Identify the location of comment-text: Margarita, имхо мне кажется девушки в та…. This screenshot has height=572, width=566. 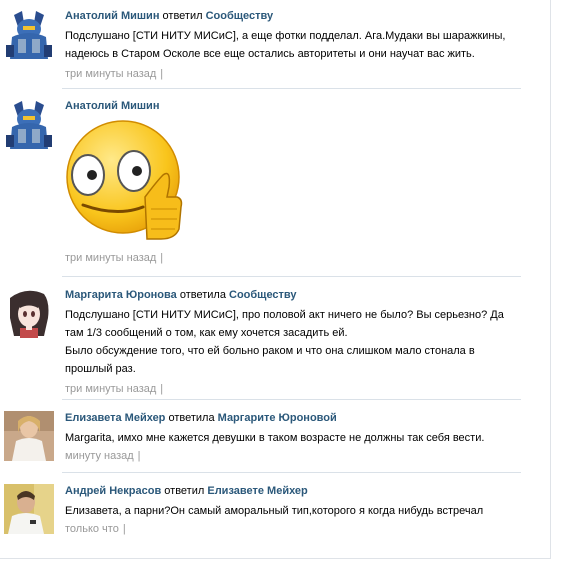
(275, 438).